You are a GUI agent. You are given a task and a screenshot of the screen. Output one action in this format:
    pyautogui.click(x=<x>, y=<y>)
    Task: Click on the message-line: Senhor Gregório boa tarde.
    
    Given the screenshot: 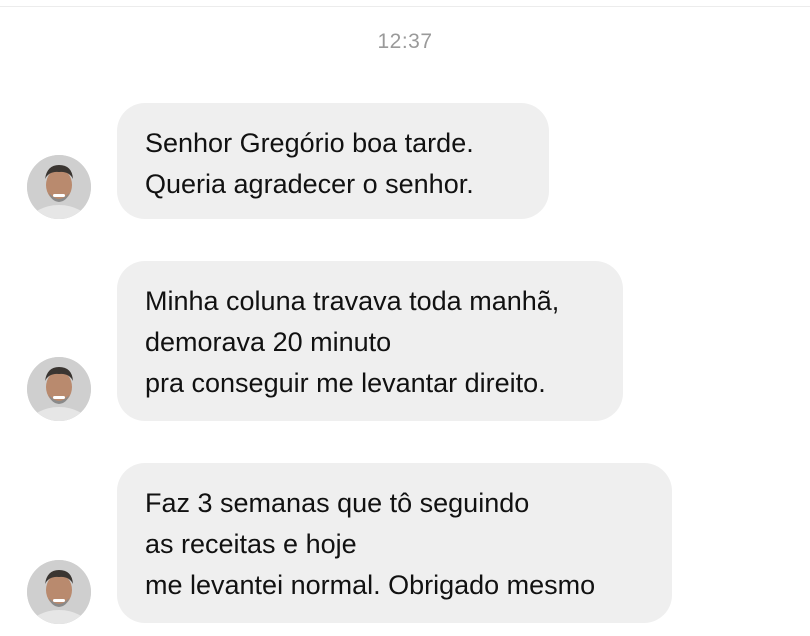 What is the action you would take?
    pyautogui.click(x=309, y=143)
    